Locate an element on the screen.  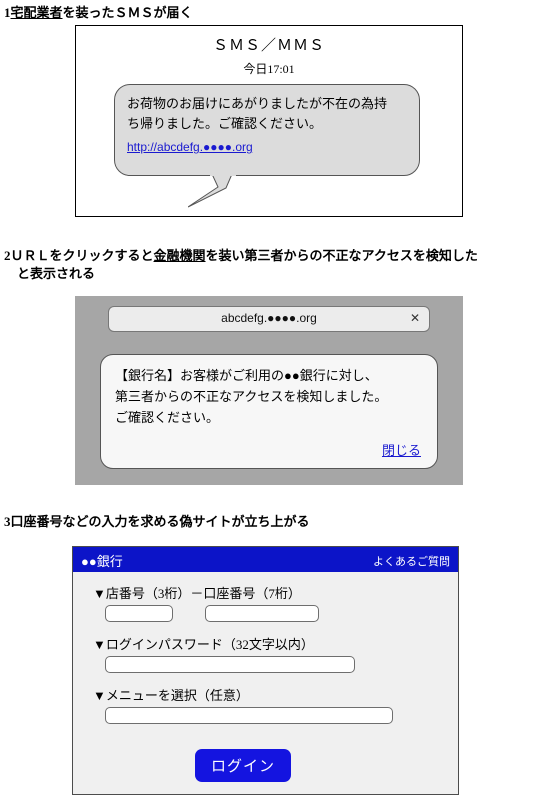
login-button: ログイン is located at coordinates (243, 765).